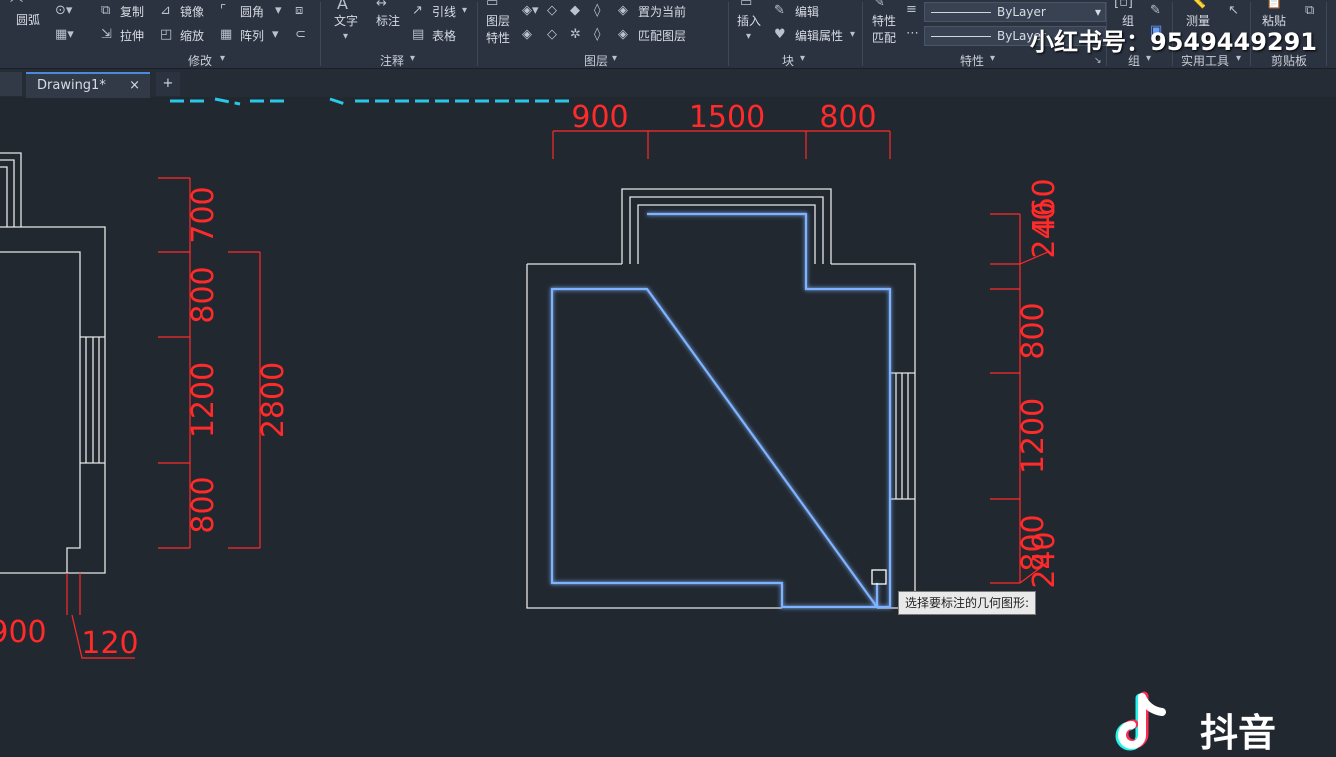 The height and width of the screenshot is (757, 1336). I want to click on block-group-label: 块, so click(788, 60).